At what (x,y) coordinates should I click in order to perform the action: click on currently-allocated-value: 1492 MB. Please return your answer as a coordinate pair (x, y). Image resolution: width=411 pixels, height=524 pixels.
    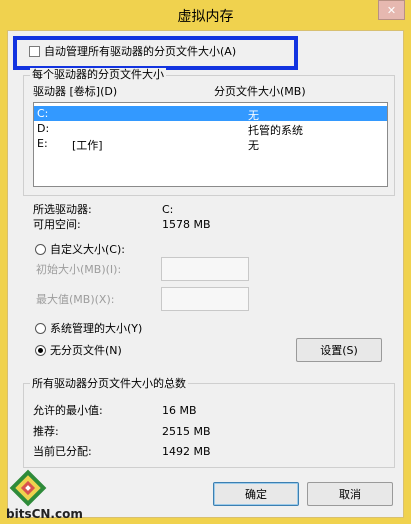
    Looking at the image, I should click on (186, 451).